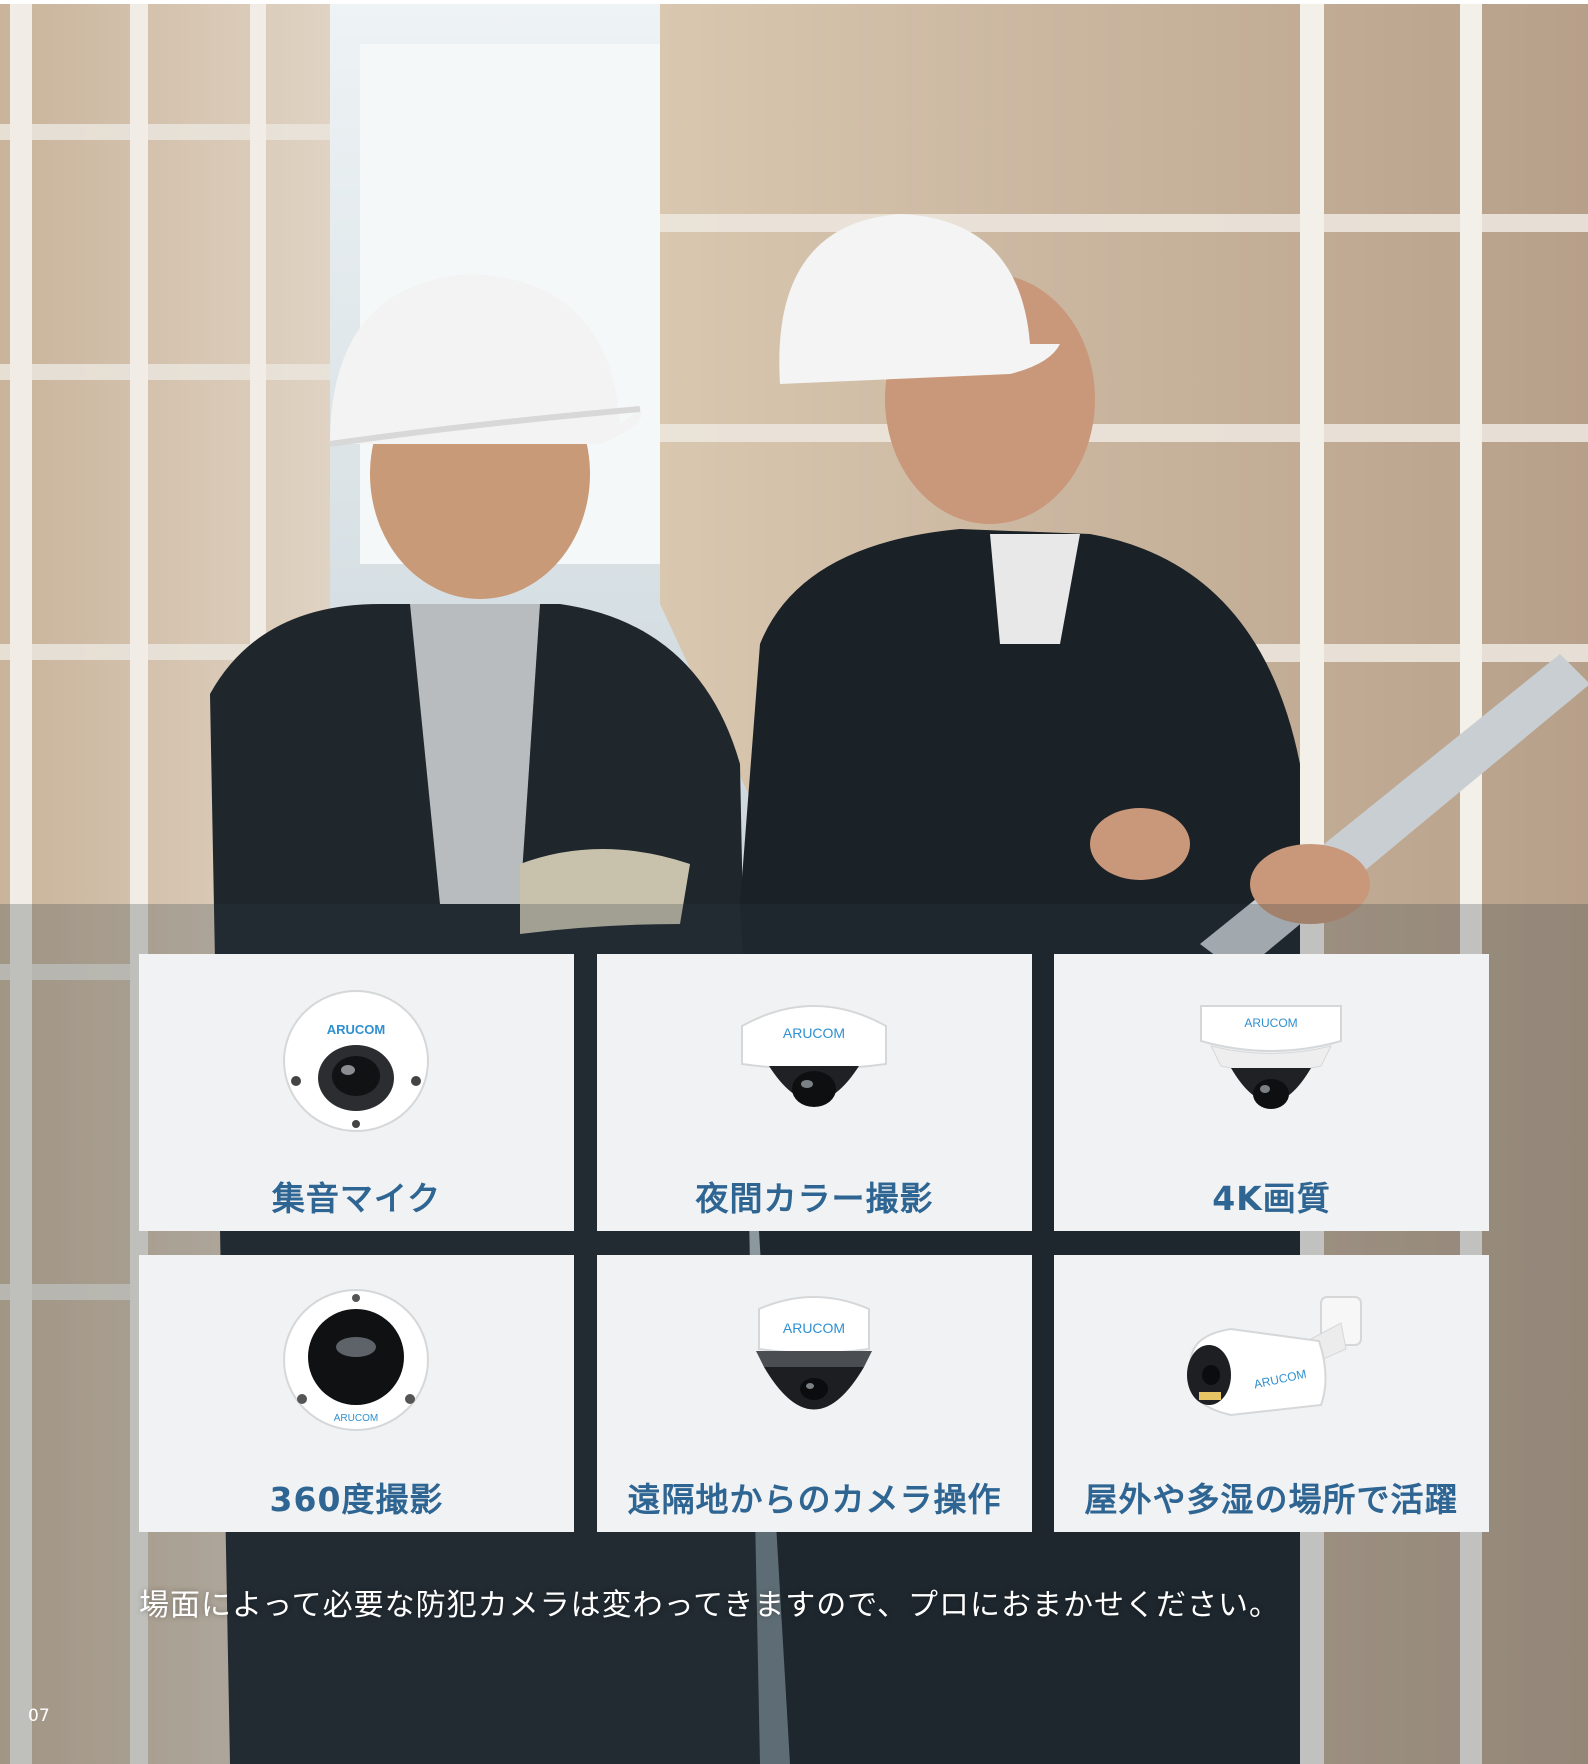 This screenshot has width=1588, height=1764. What do you see at coordinates (814, 1056) in the screenshot?
I see `dome-camera-icon: ARUCOM` at bounding box center [814, 1056].